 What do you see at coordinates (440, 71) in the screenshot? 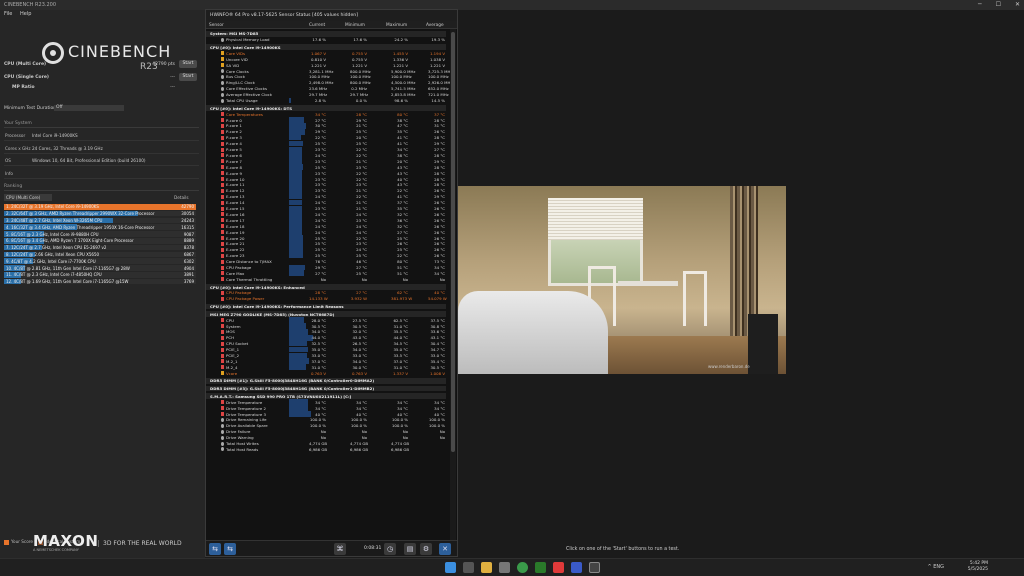
I see `sensor-value: 3,725.3 MHz` at bounding box center [440, 71].